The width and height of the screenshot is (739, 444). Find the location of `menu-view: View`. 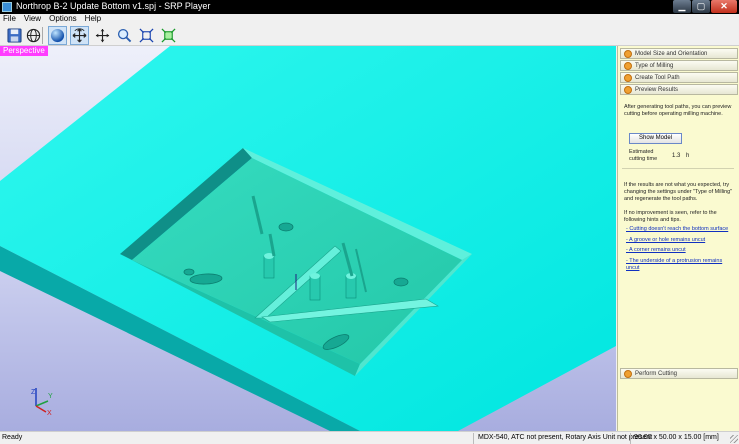

menu-view: View is located at coordinates (32, 19).